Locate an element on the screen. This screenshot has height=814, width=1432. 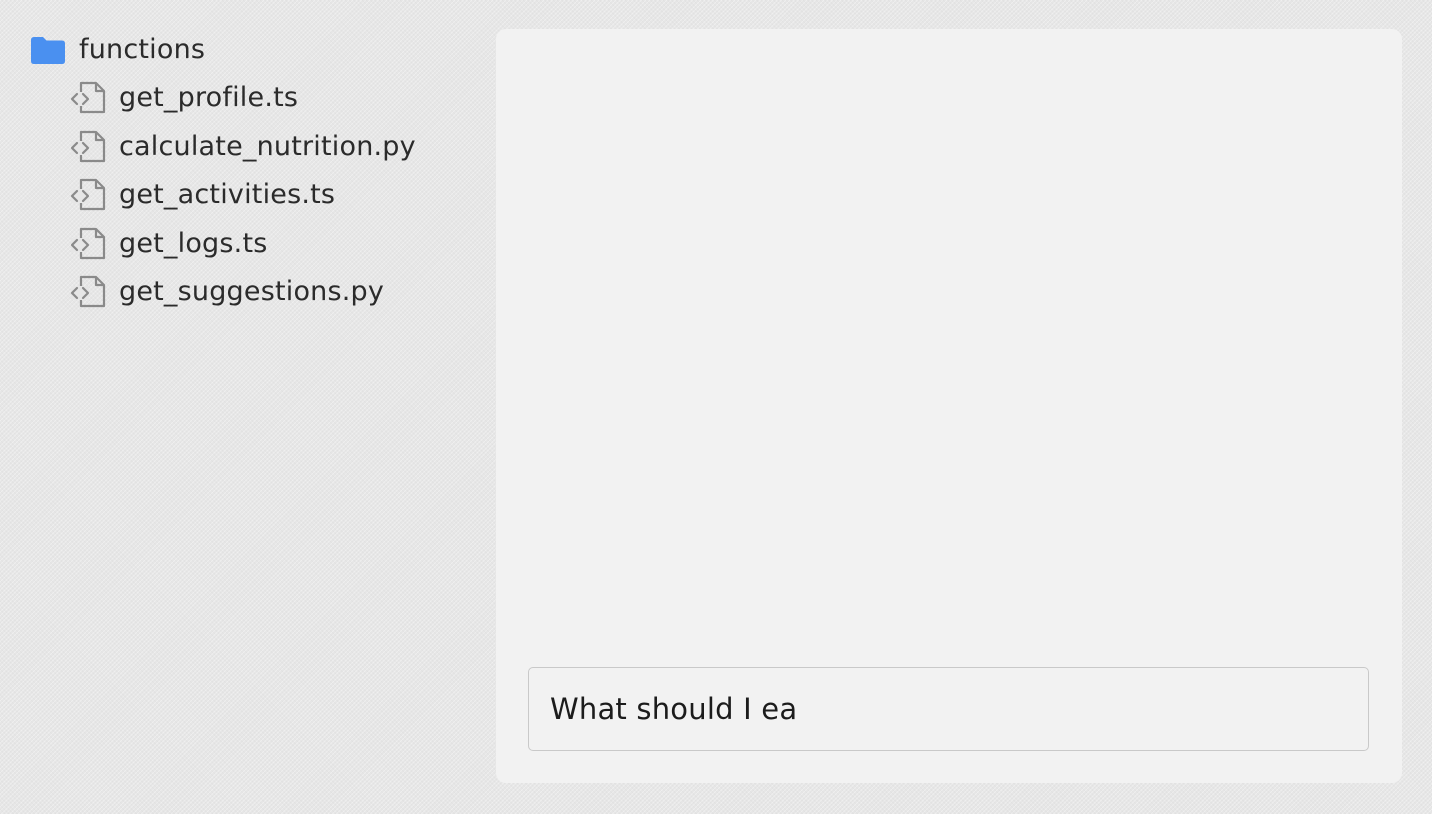
file-tree: functions get_profile.ts calculate_nutri is located at coordinates (250, 171).